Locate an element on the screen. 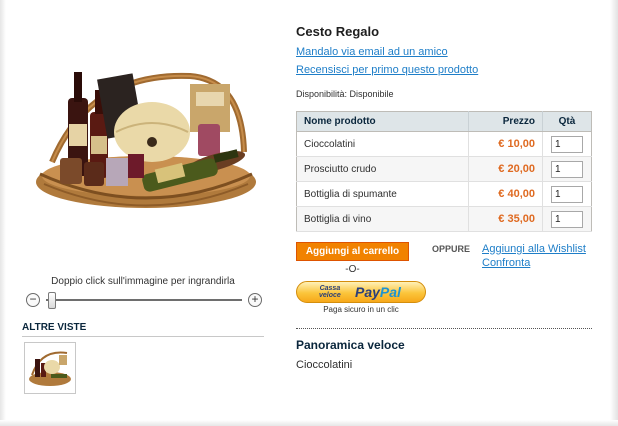 The width and height of the screenshot is (618, 426). paypal-small-line1: Cassa is located at coordinates (330, 288).